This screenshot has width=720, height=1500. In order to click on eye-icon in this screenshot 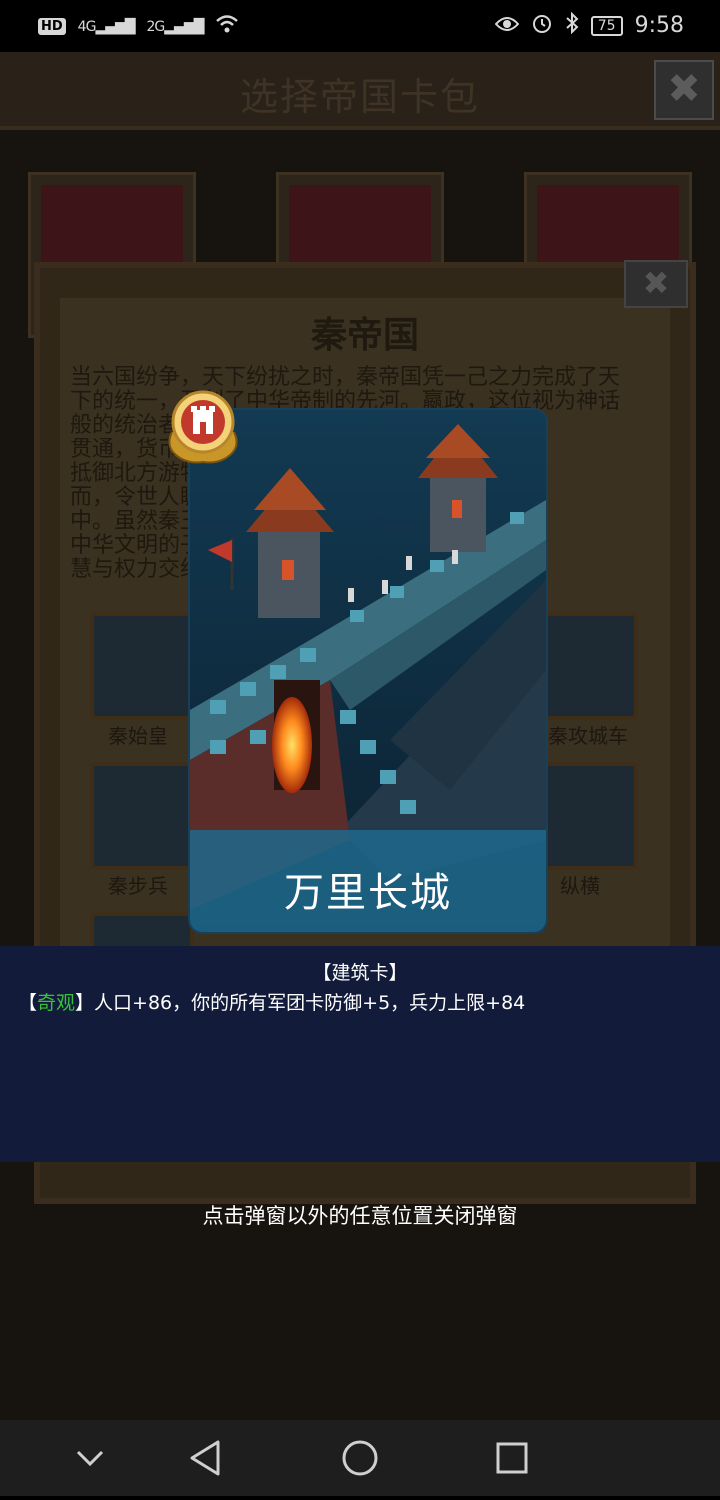, I will do `click(507, 26)`.